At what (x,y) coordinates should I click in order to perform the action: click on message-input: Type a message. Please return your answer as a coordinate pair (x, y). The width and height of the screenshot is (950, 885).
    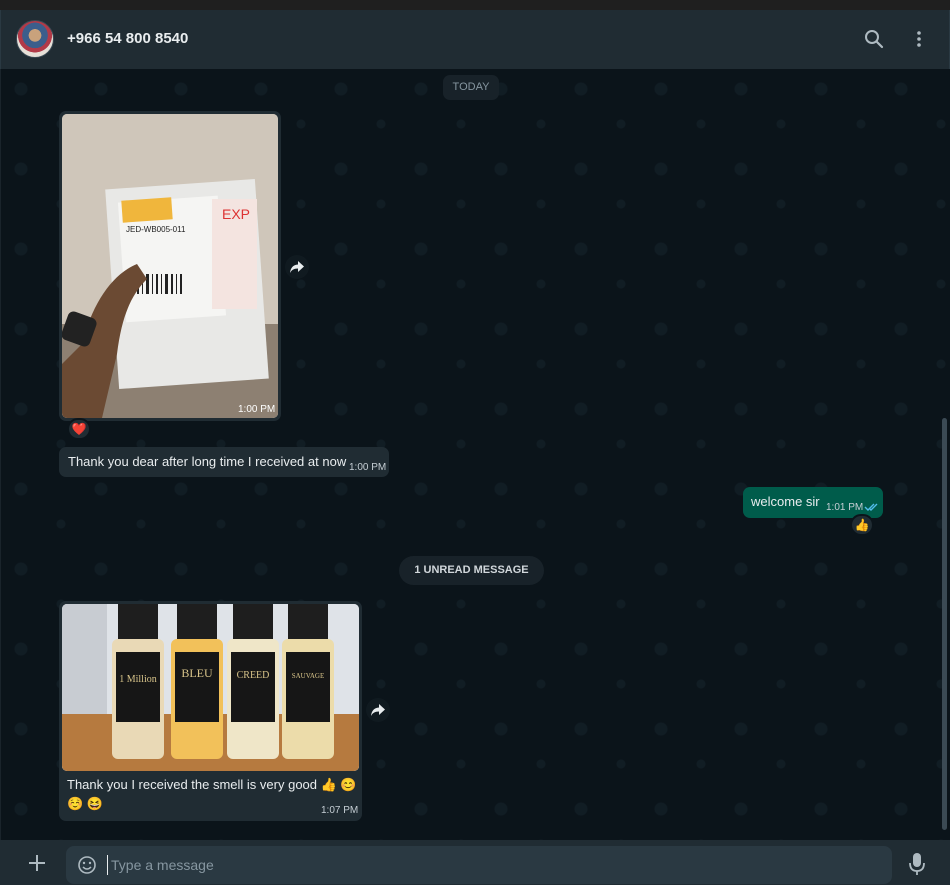
    Looking at the image, I should click on (479, 865).